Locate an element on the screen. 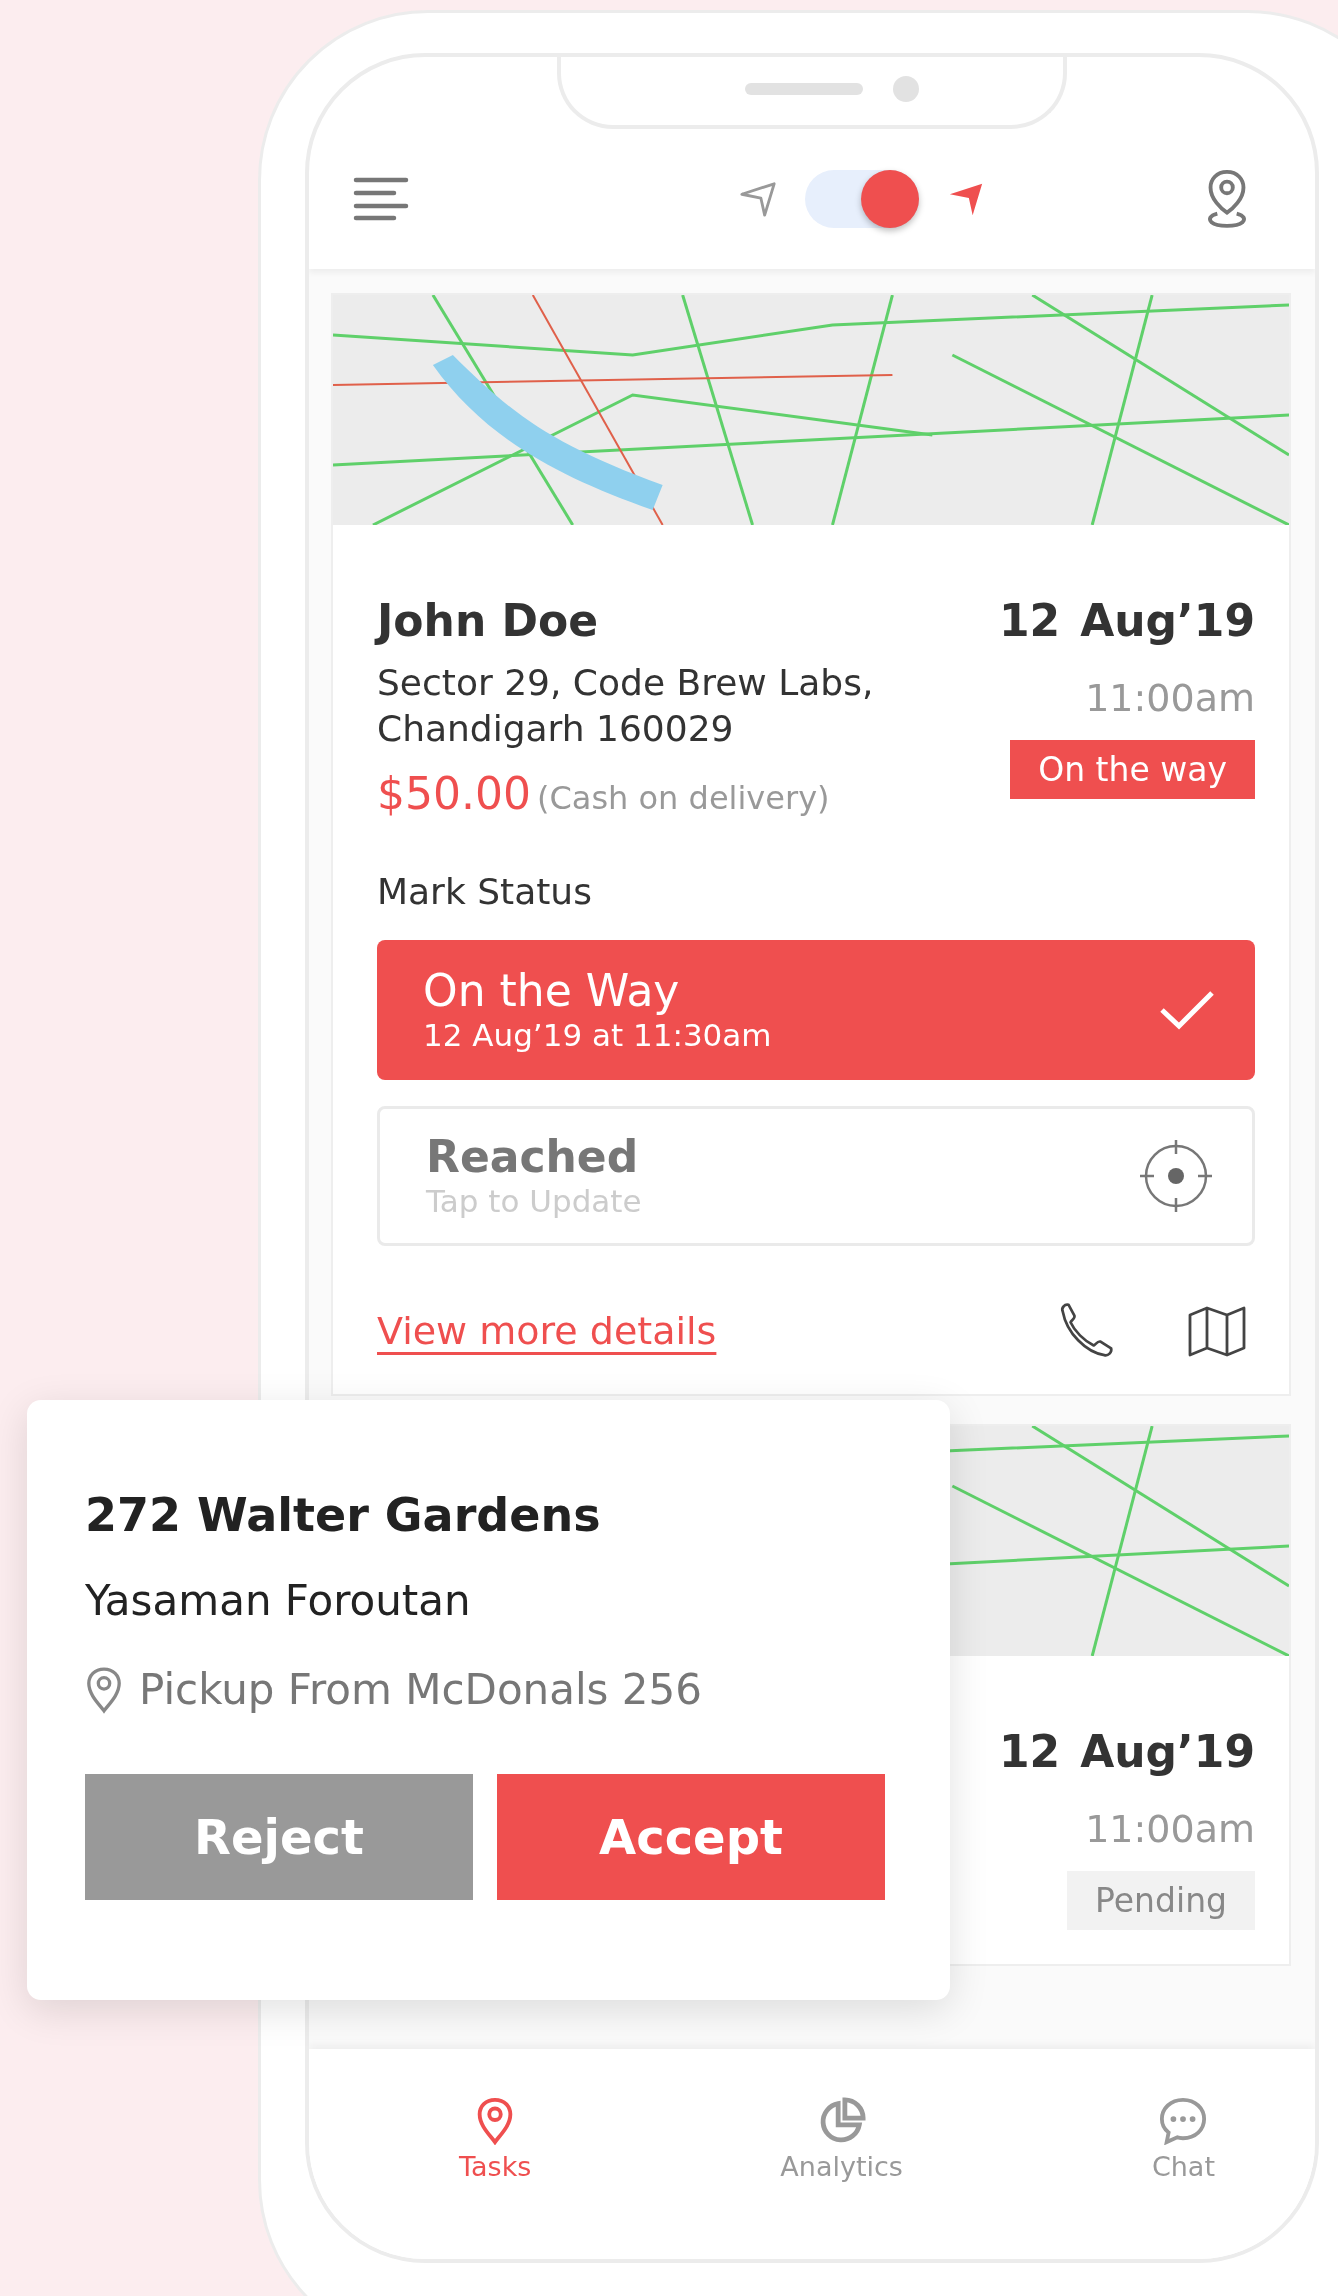 The image size is (1338, 2296). map-icon is located at coordinates (1217, 1331).